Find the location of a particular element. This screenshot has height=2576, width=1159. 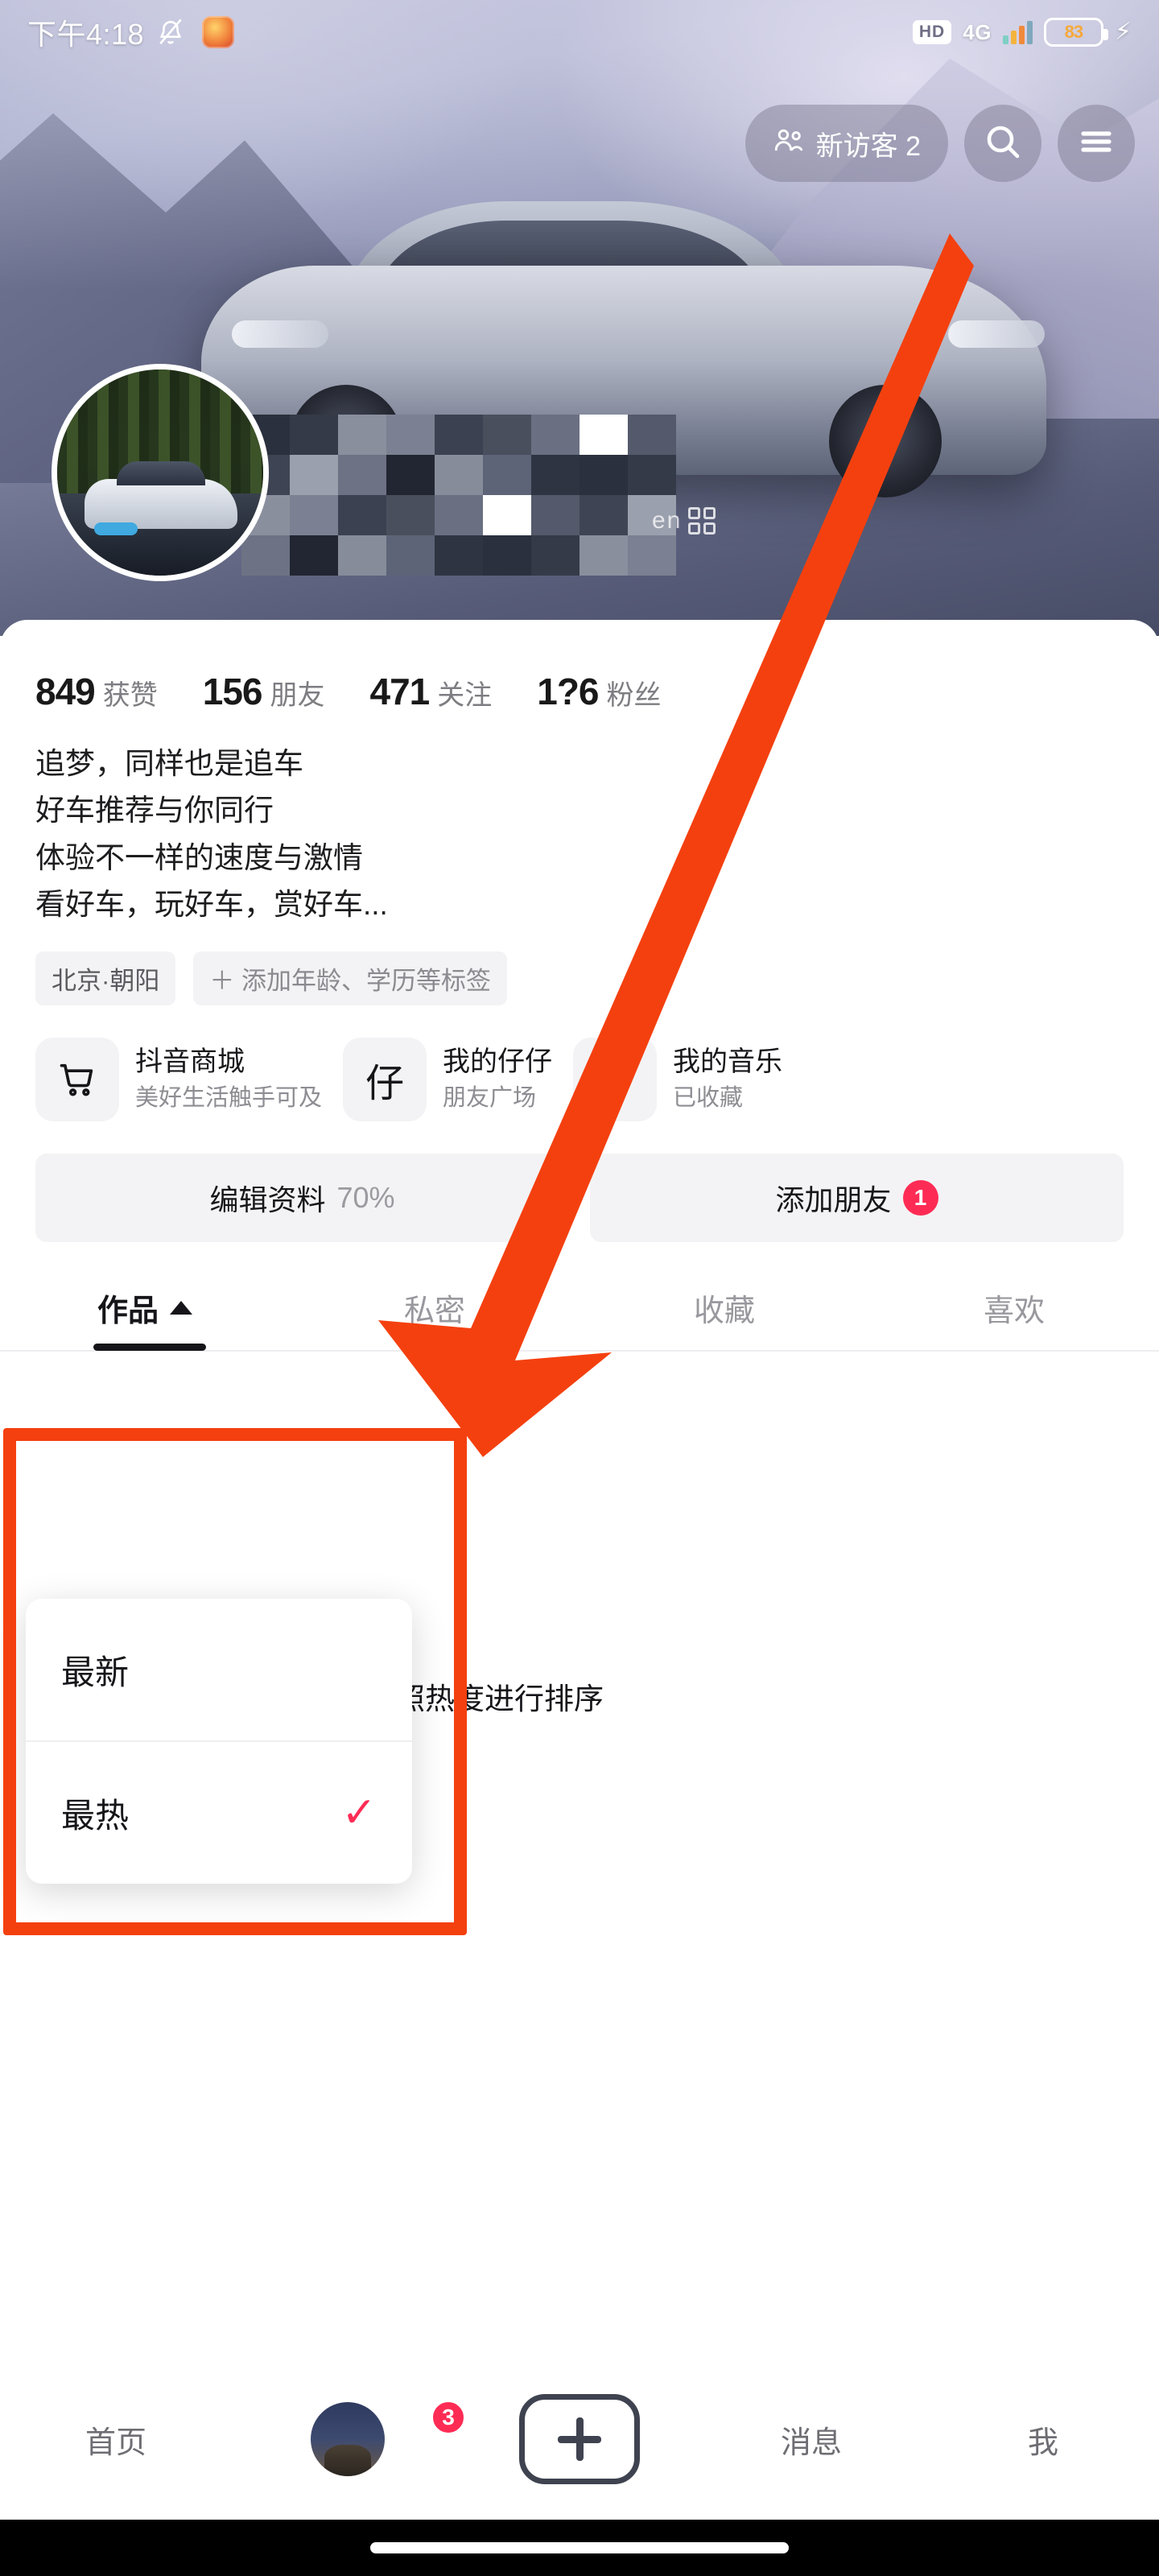

status-bar-time: 下午4:18 is located at coordinates (86, 34).